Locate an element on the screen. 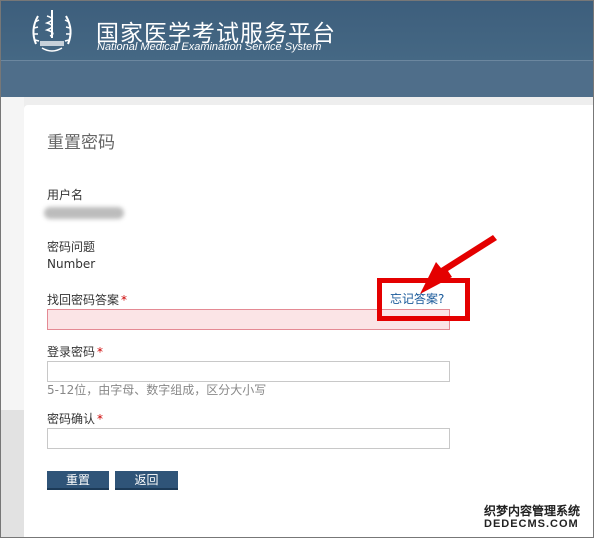 The height and width of the screenshot is (538, 594). answer-input is located at coordinates (248, 319).